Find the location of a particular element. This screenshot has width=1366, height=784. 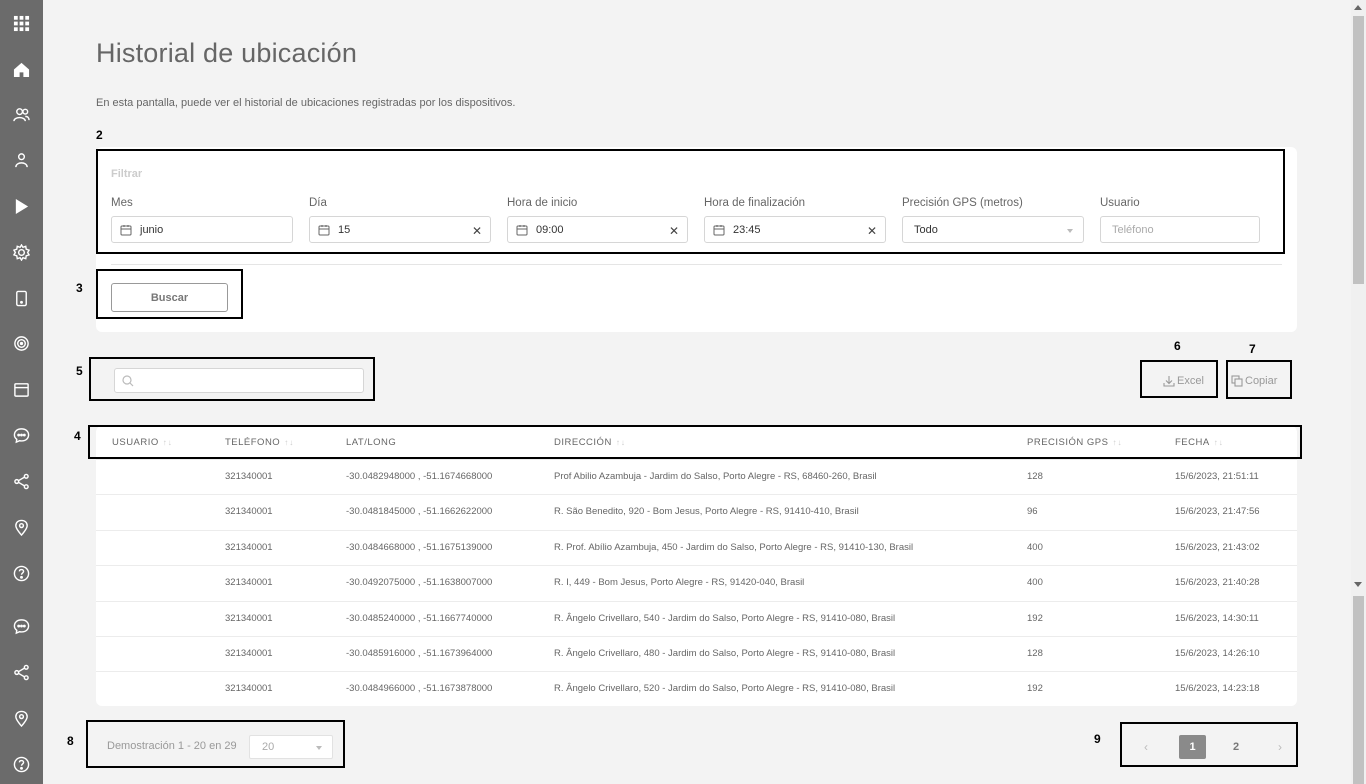

cell-latlong: -30.0484668000 , -51.1675139000 is located at coordinates (419, 547).